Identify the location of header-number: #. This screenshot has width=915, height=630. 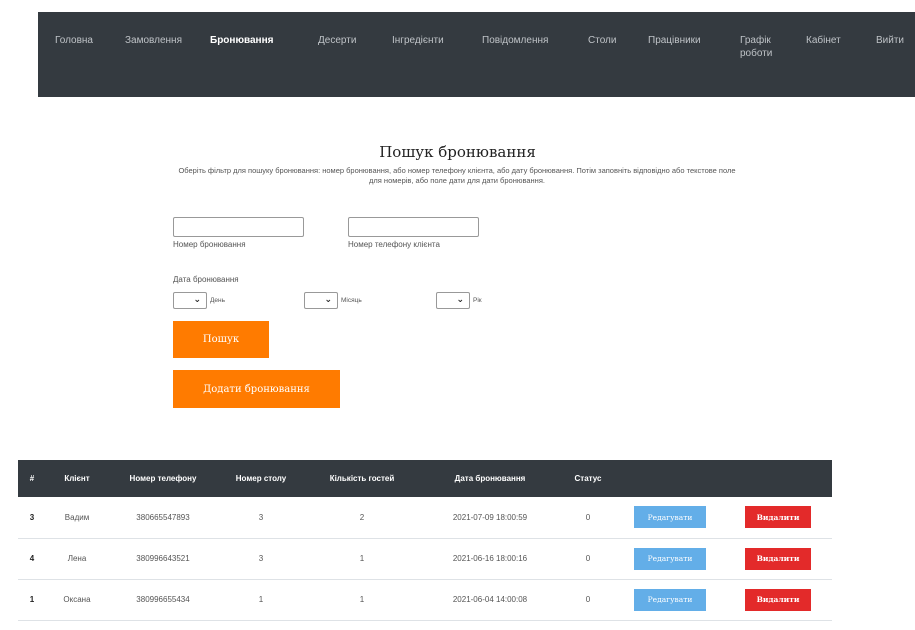
(32, 478).